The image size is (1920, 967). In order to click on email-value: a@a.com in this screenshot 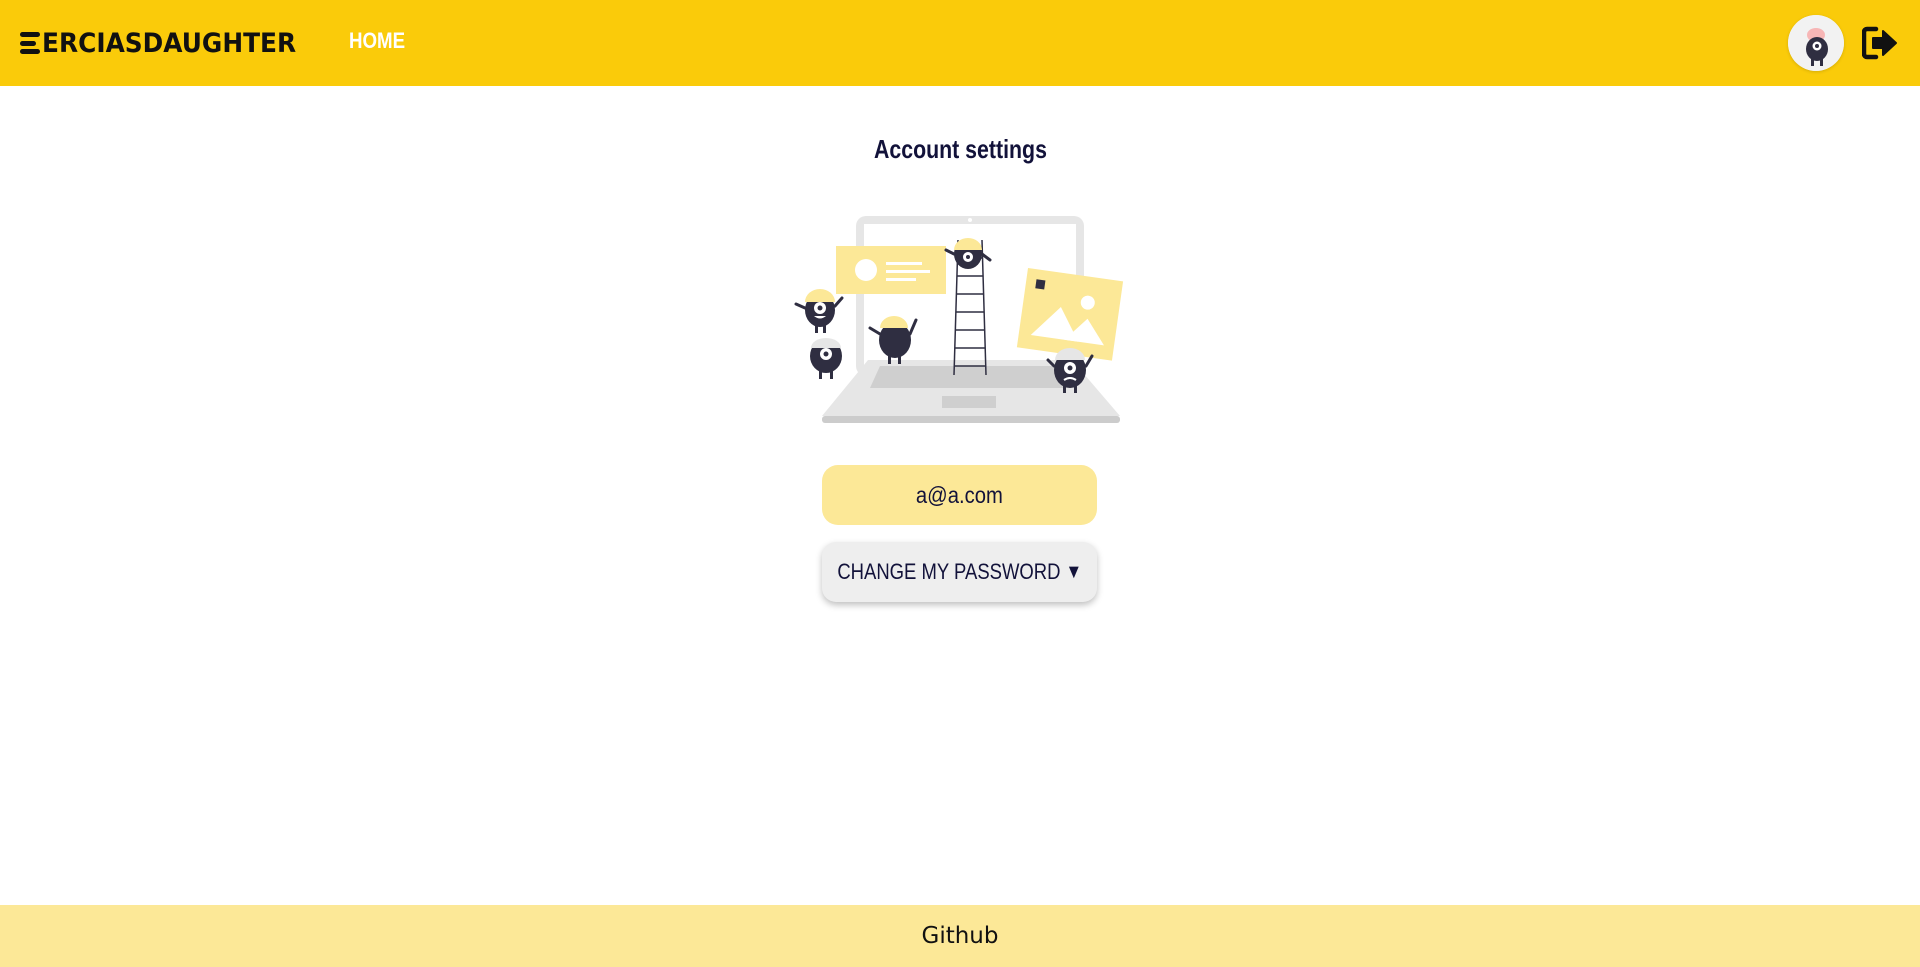, I will do `click(959, 494)`.